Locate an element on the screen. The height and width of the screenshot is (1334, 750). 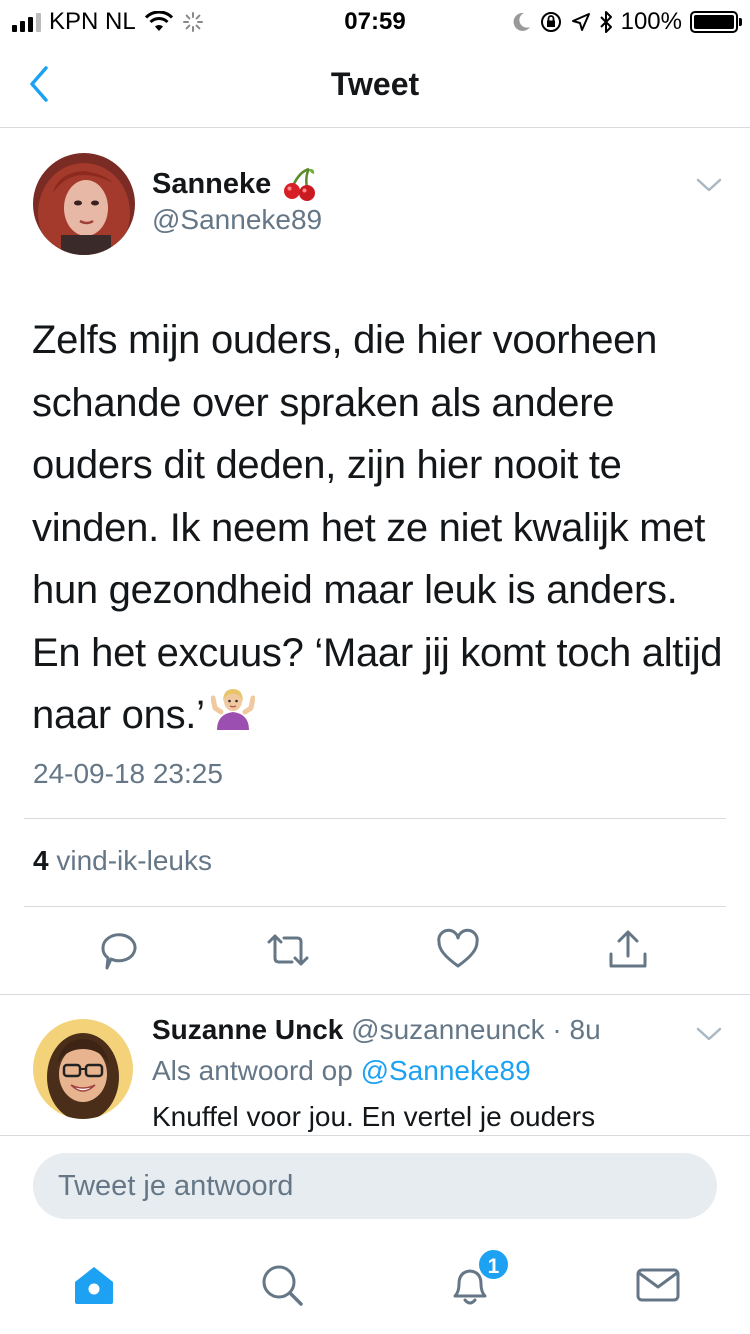
page-title: Tweet is located at coordinates (375, 84).